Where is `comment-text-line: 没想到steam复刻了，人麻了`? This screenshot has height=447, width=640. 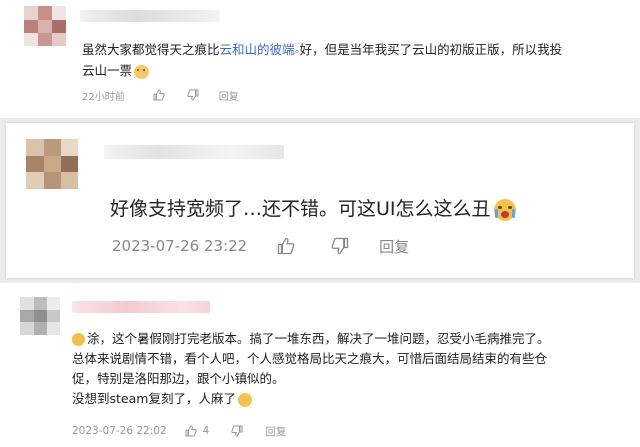 comment-text-line: 没想到steam复刻了，人麻了 is located at coordinates (311, 399).